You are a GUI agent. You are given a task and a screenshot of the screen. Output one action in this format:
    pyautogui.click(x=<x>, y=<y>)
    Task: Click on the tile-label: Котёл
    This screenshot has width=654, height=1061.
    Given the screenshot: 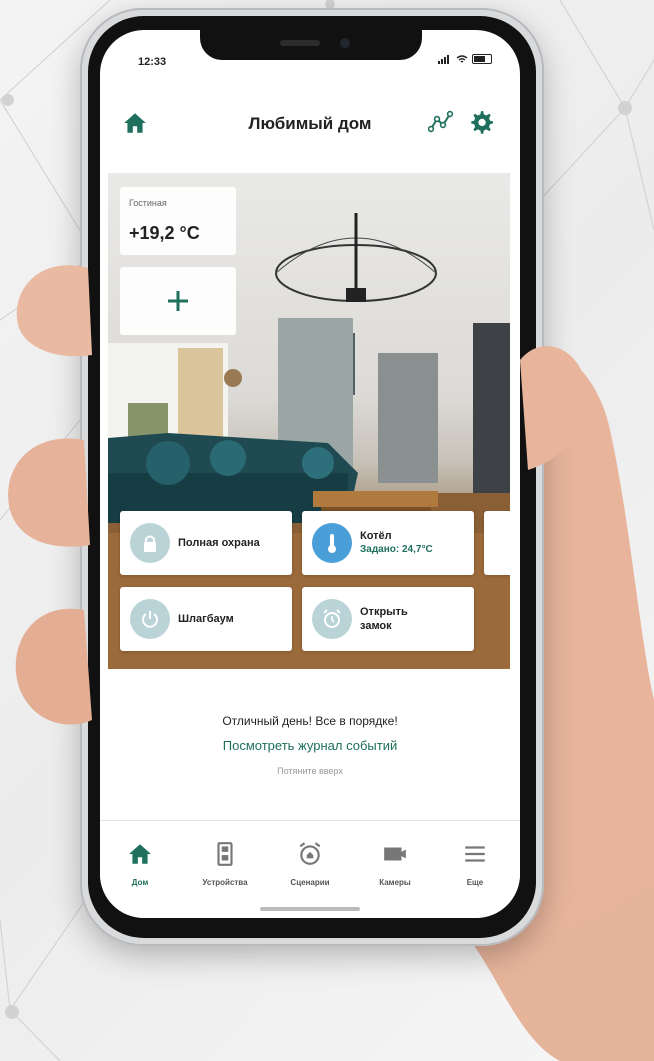 What is the action you would take?
    pyautogui.click(x=376, y=536)
    